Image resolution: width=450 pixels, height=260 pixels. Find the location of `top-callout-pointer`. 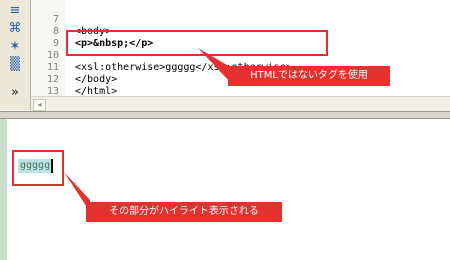

top-callout-pointer is located at coordinates (215, 66).